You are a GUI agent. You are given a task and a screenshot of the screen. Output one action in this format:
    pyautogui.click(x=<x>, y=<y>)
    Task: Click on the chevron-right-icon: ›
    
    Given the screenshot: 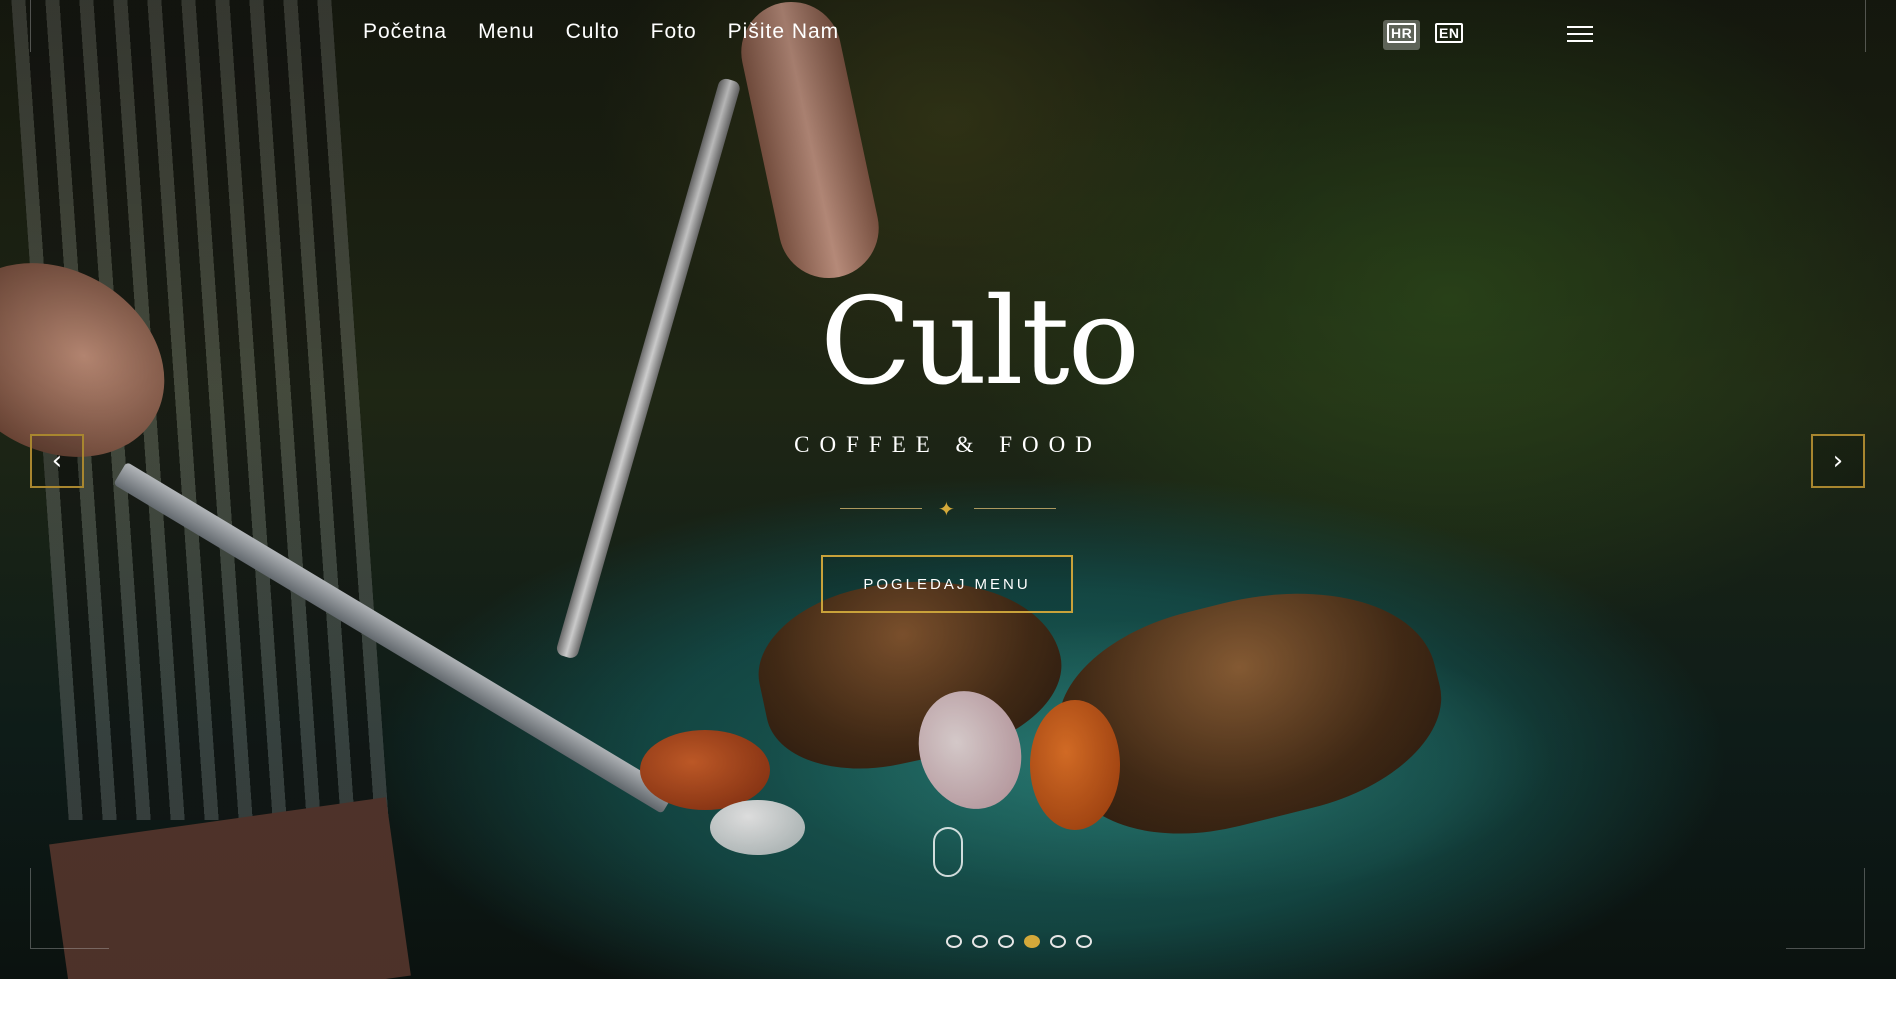 What is the action you would take?
    pyautogui.click(x=1838, y=461)
    